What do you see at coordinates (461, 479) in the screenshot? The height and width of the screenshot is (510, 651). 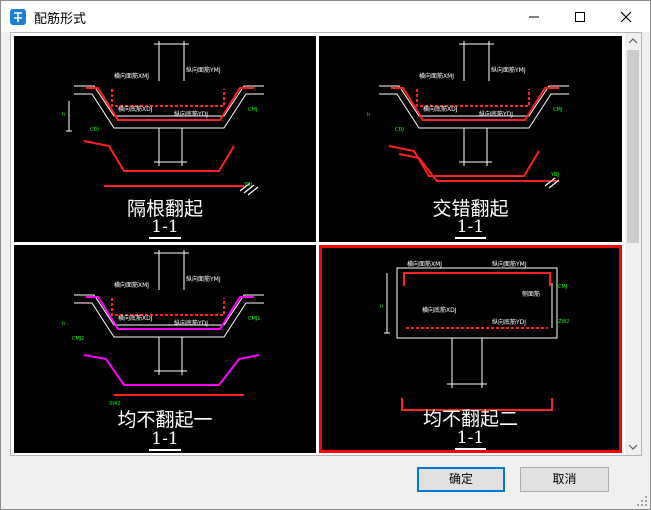 I see `ok-button: 确定` at bounding box center [461, 479].